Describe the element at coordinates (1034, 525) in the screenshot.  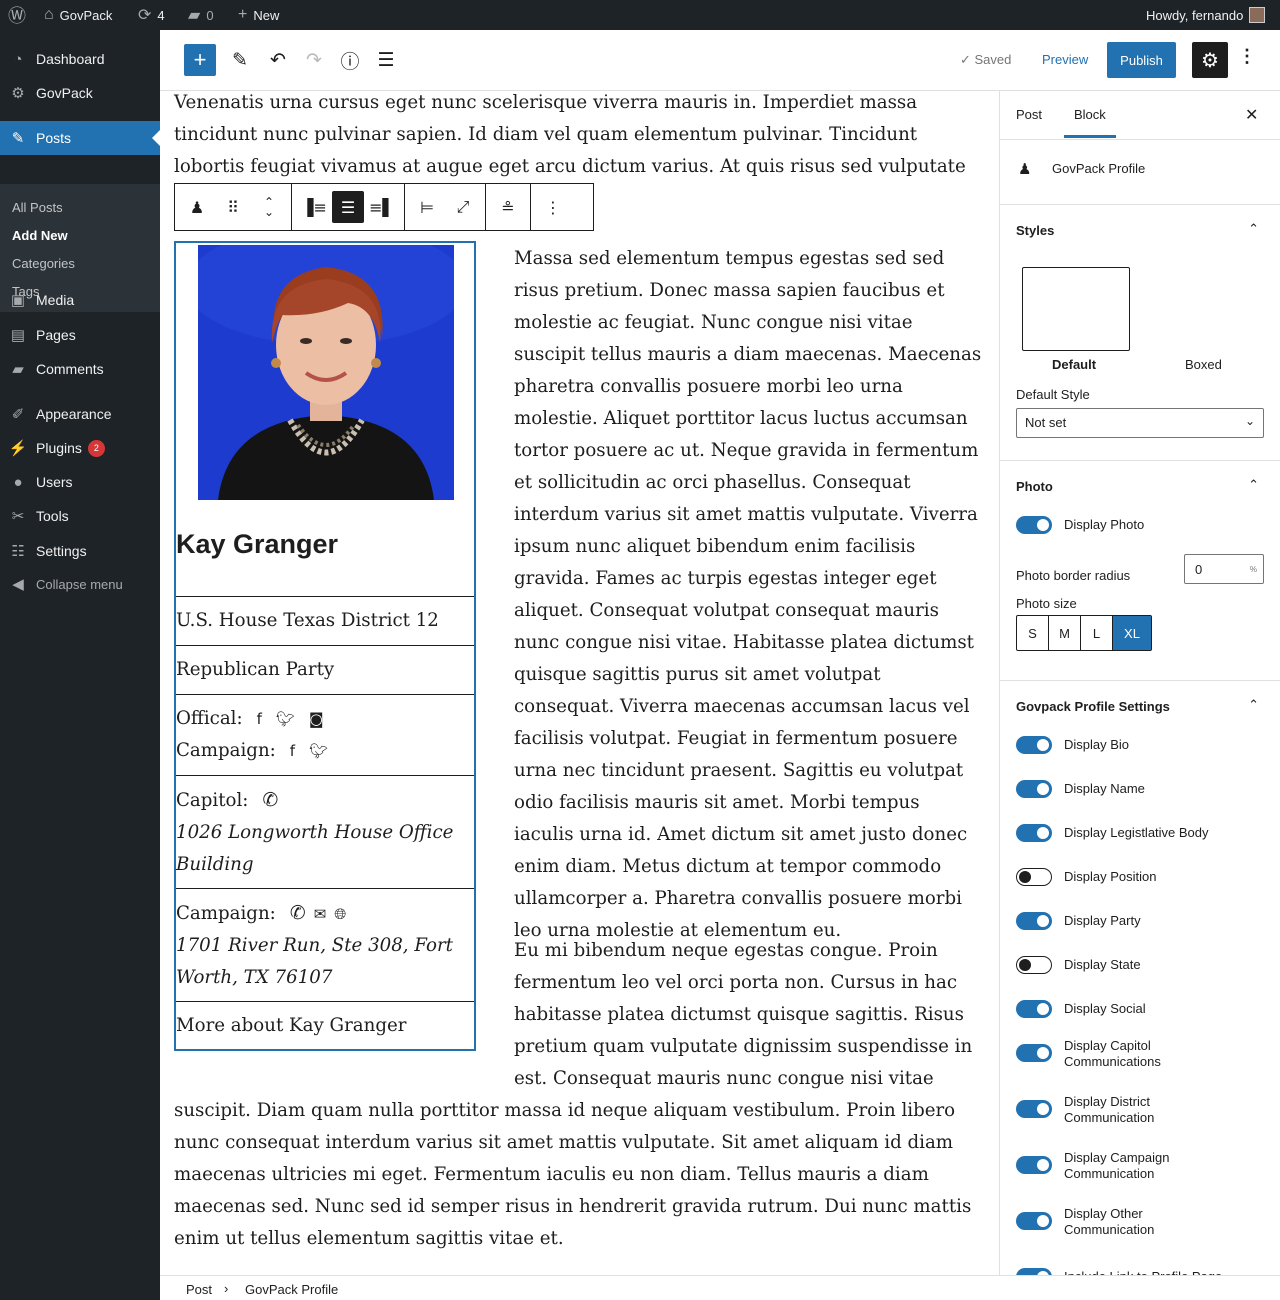
I see `display-photo-toggle` at that location.